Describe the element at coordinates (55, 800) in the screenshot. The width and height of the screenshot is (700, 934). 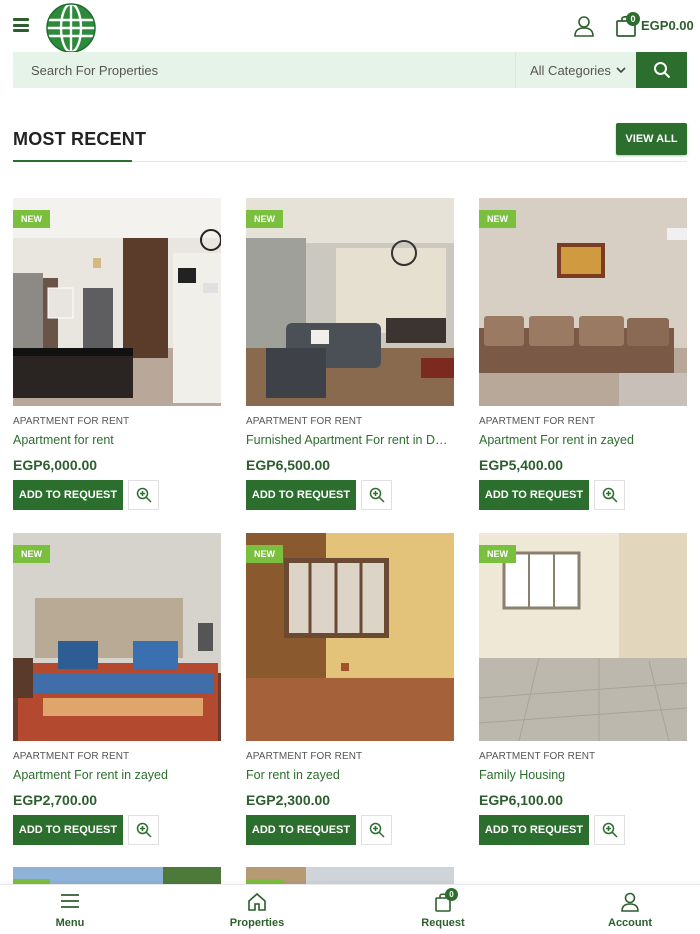
I see `product-price: EGP2,700.00` at that location.